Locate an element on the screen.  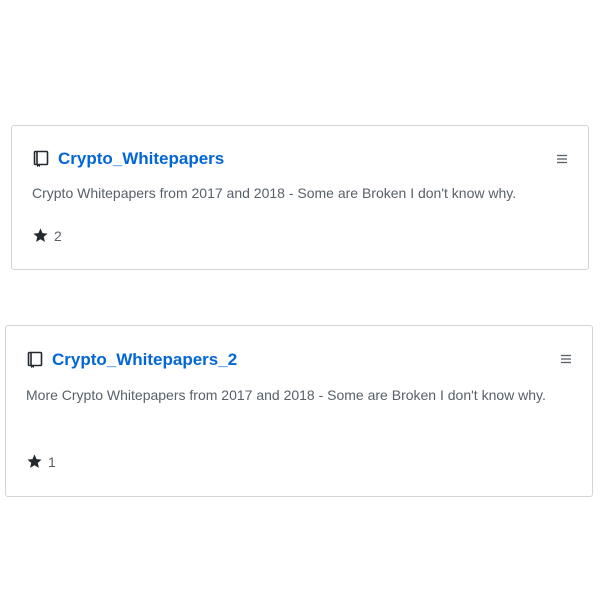
repo-name-link: Crypto_Whitepapers_2 is located at coordinates (144, 360).